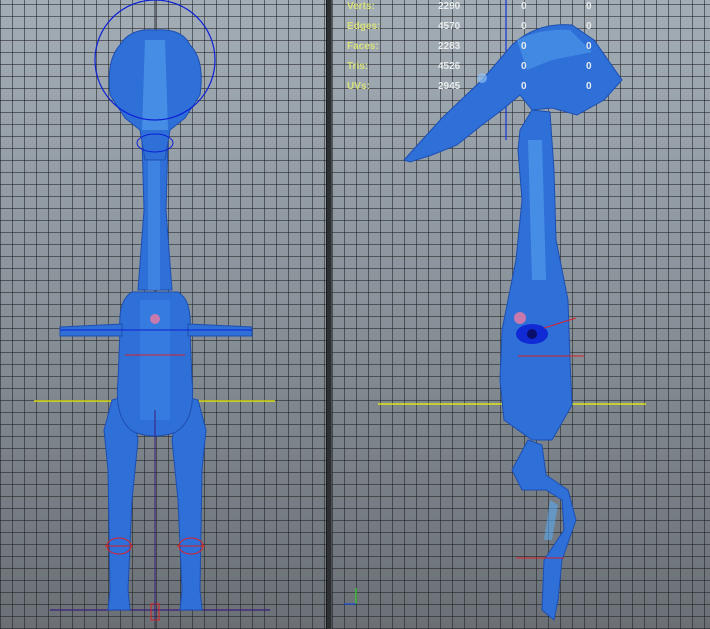 Image resolution: width=710 pixels, height=629 pixels. Describe the element at coordinates (449, 66) in the screenshot. I see `hud-total: 4526` at that location.